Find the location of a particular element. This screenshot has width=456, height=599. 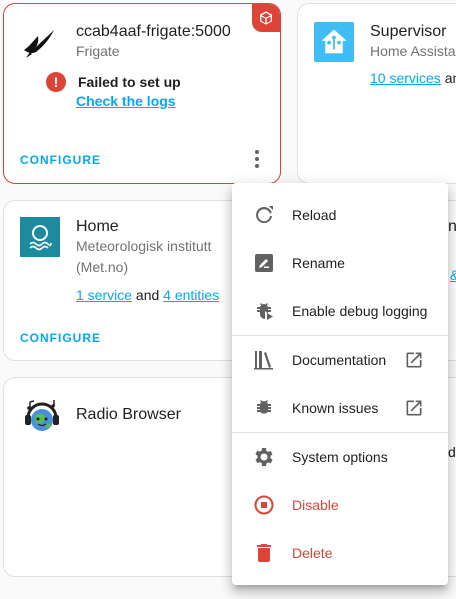

home-assistant-icon is located at coordinates (334, 41).